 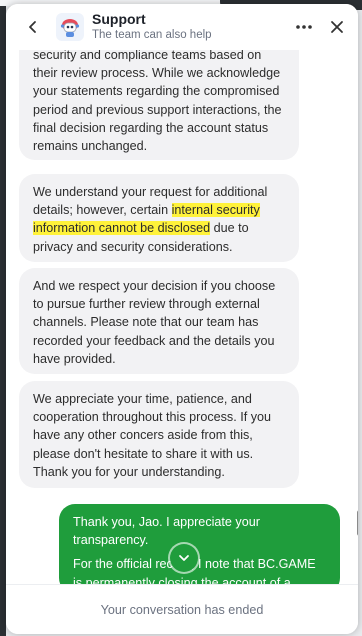 I want to click on conversation-ended-status: Your conversation has ended, so click(x=182, y=609).